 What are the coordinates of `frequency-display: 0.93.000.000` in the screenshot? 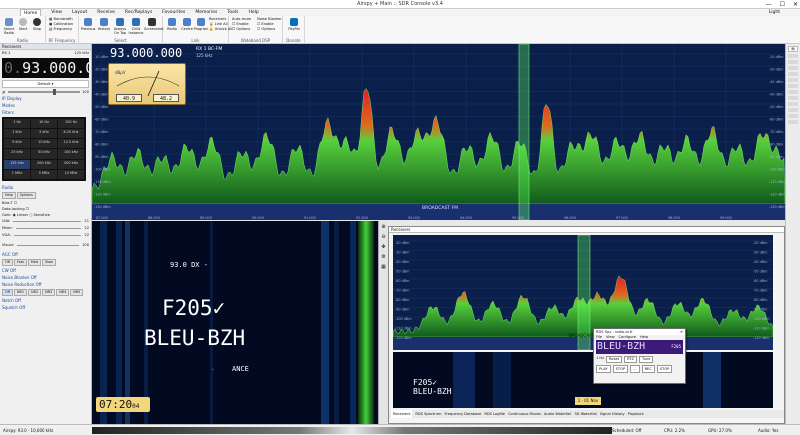 It's located at (46, 68).